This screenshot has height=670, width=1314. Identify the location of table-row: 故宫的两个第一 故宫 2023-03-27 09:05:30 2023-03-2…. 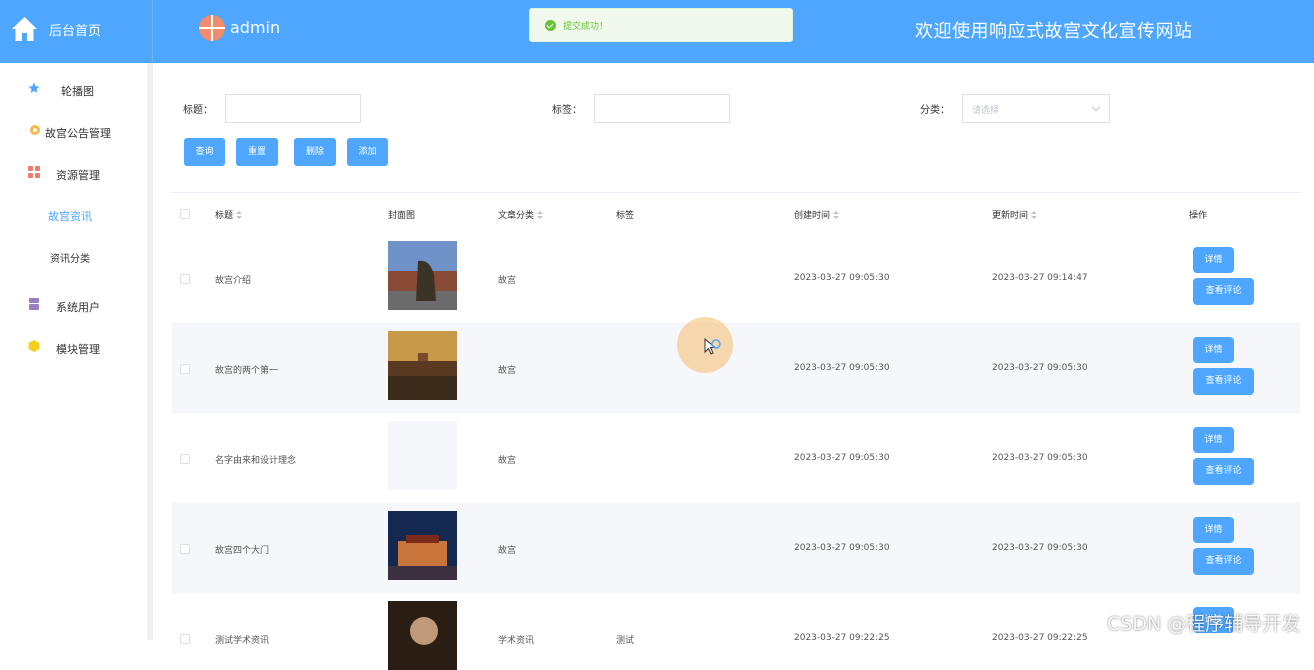
(736, 368).